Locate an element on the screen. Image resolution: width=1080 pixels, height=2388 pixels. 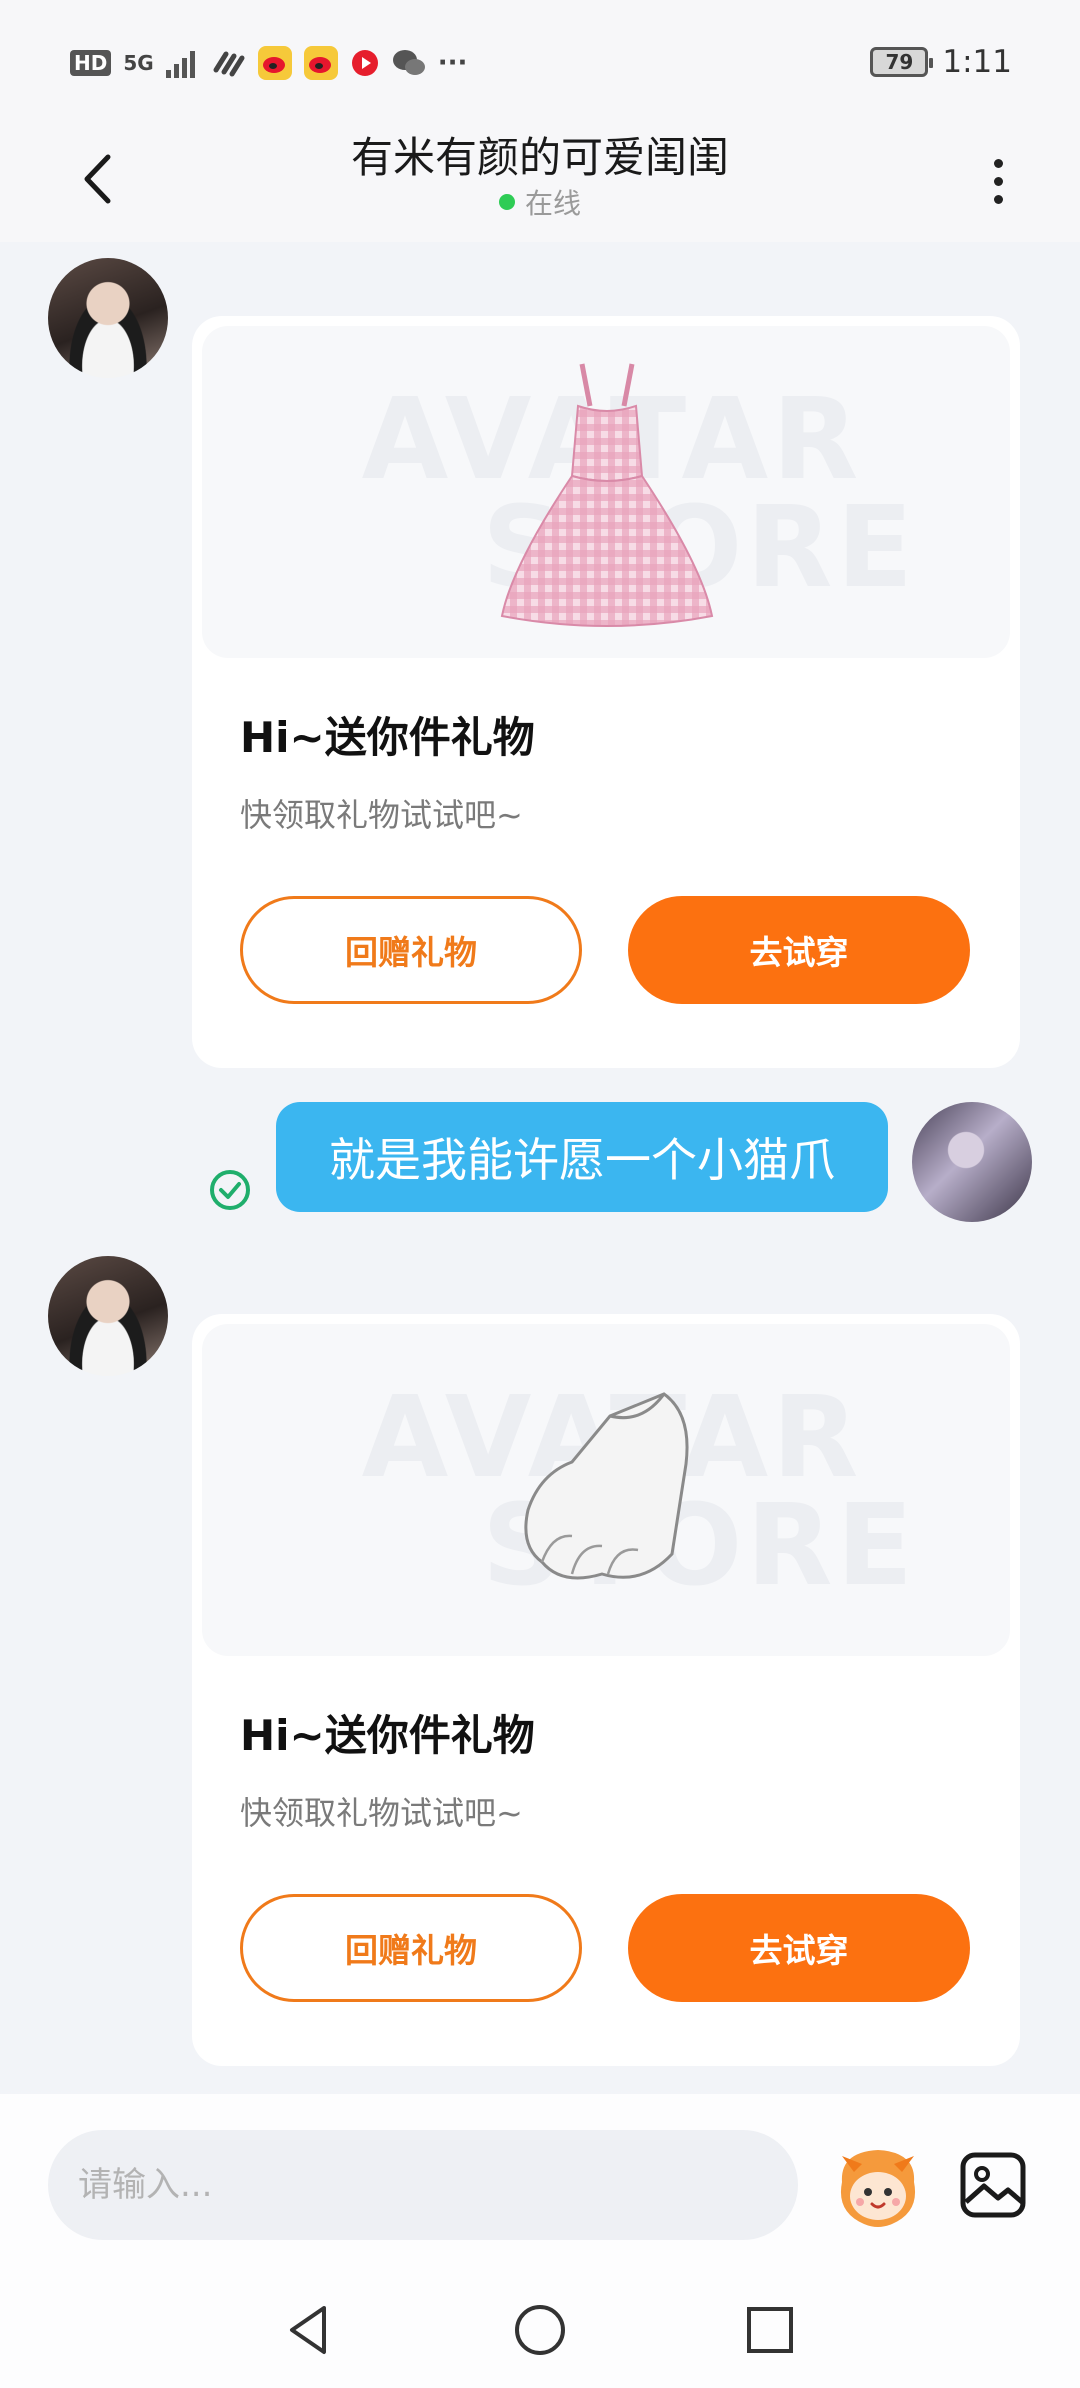
network-type: 5G is located at coordinates (138, 63).